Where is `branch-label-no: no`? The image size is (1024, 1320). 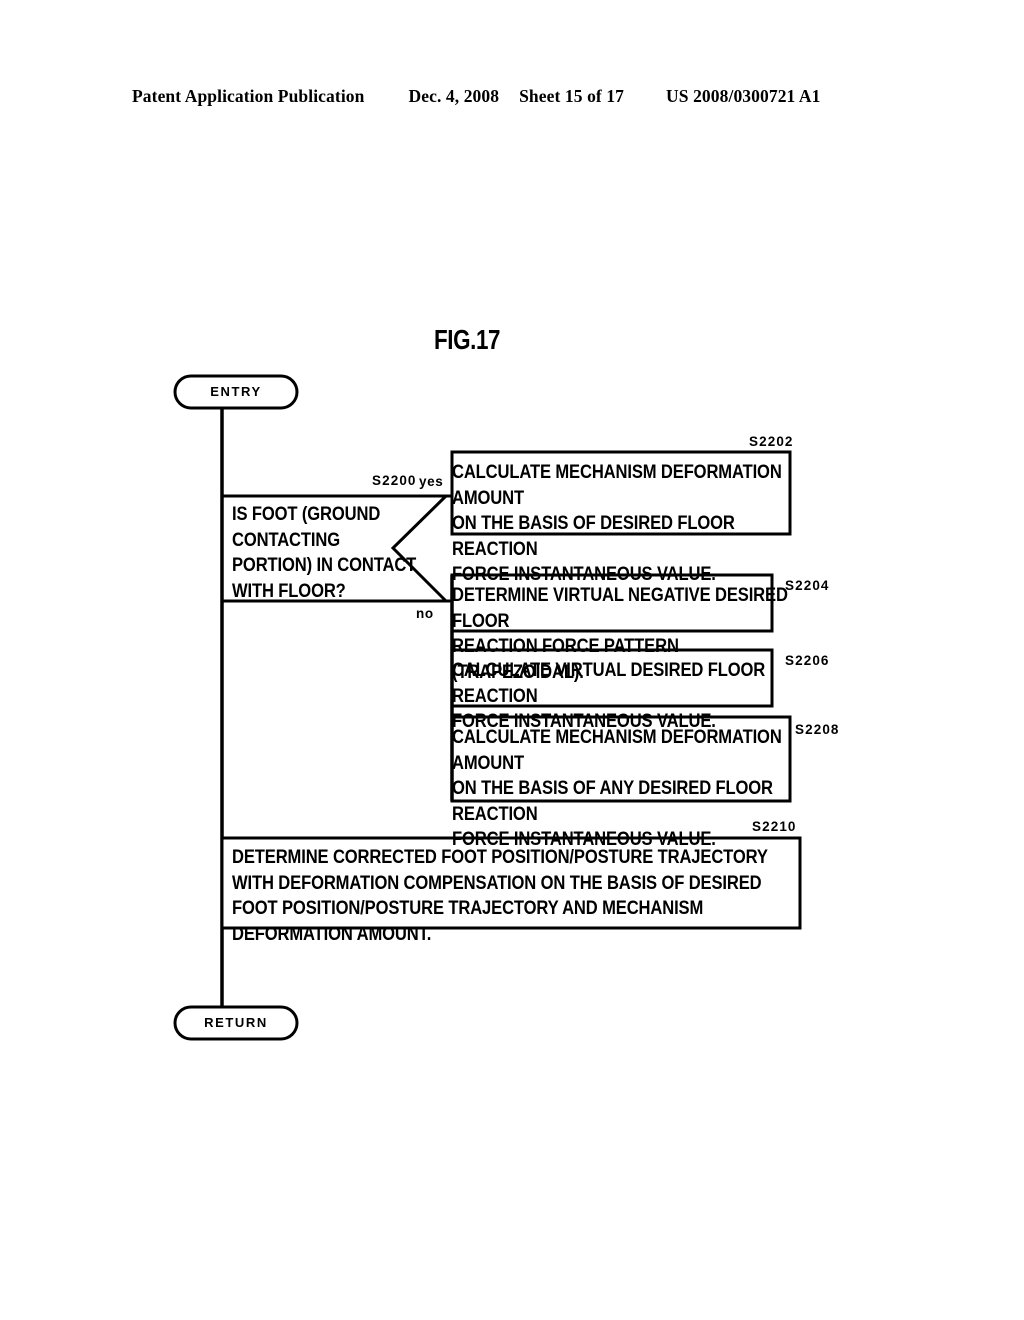 branch-label-no: no is located at coordinates (425, 613).